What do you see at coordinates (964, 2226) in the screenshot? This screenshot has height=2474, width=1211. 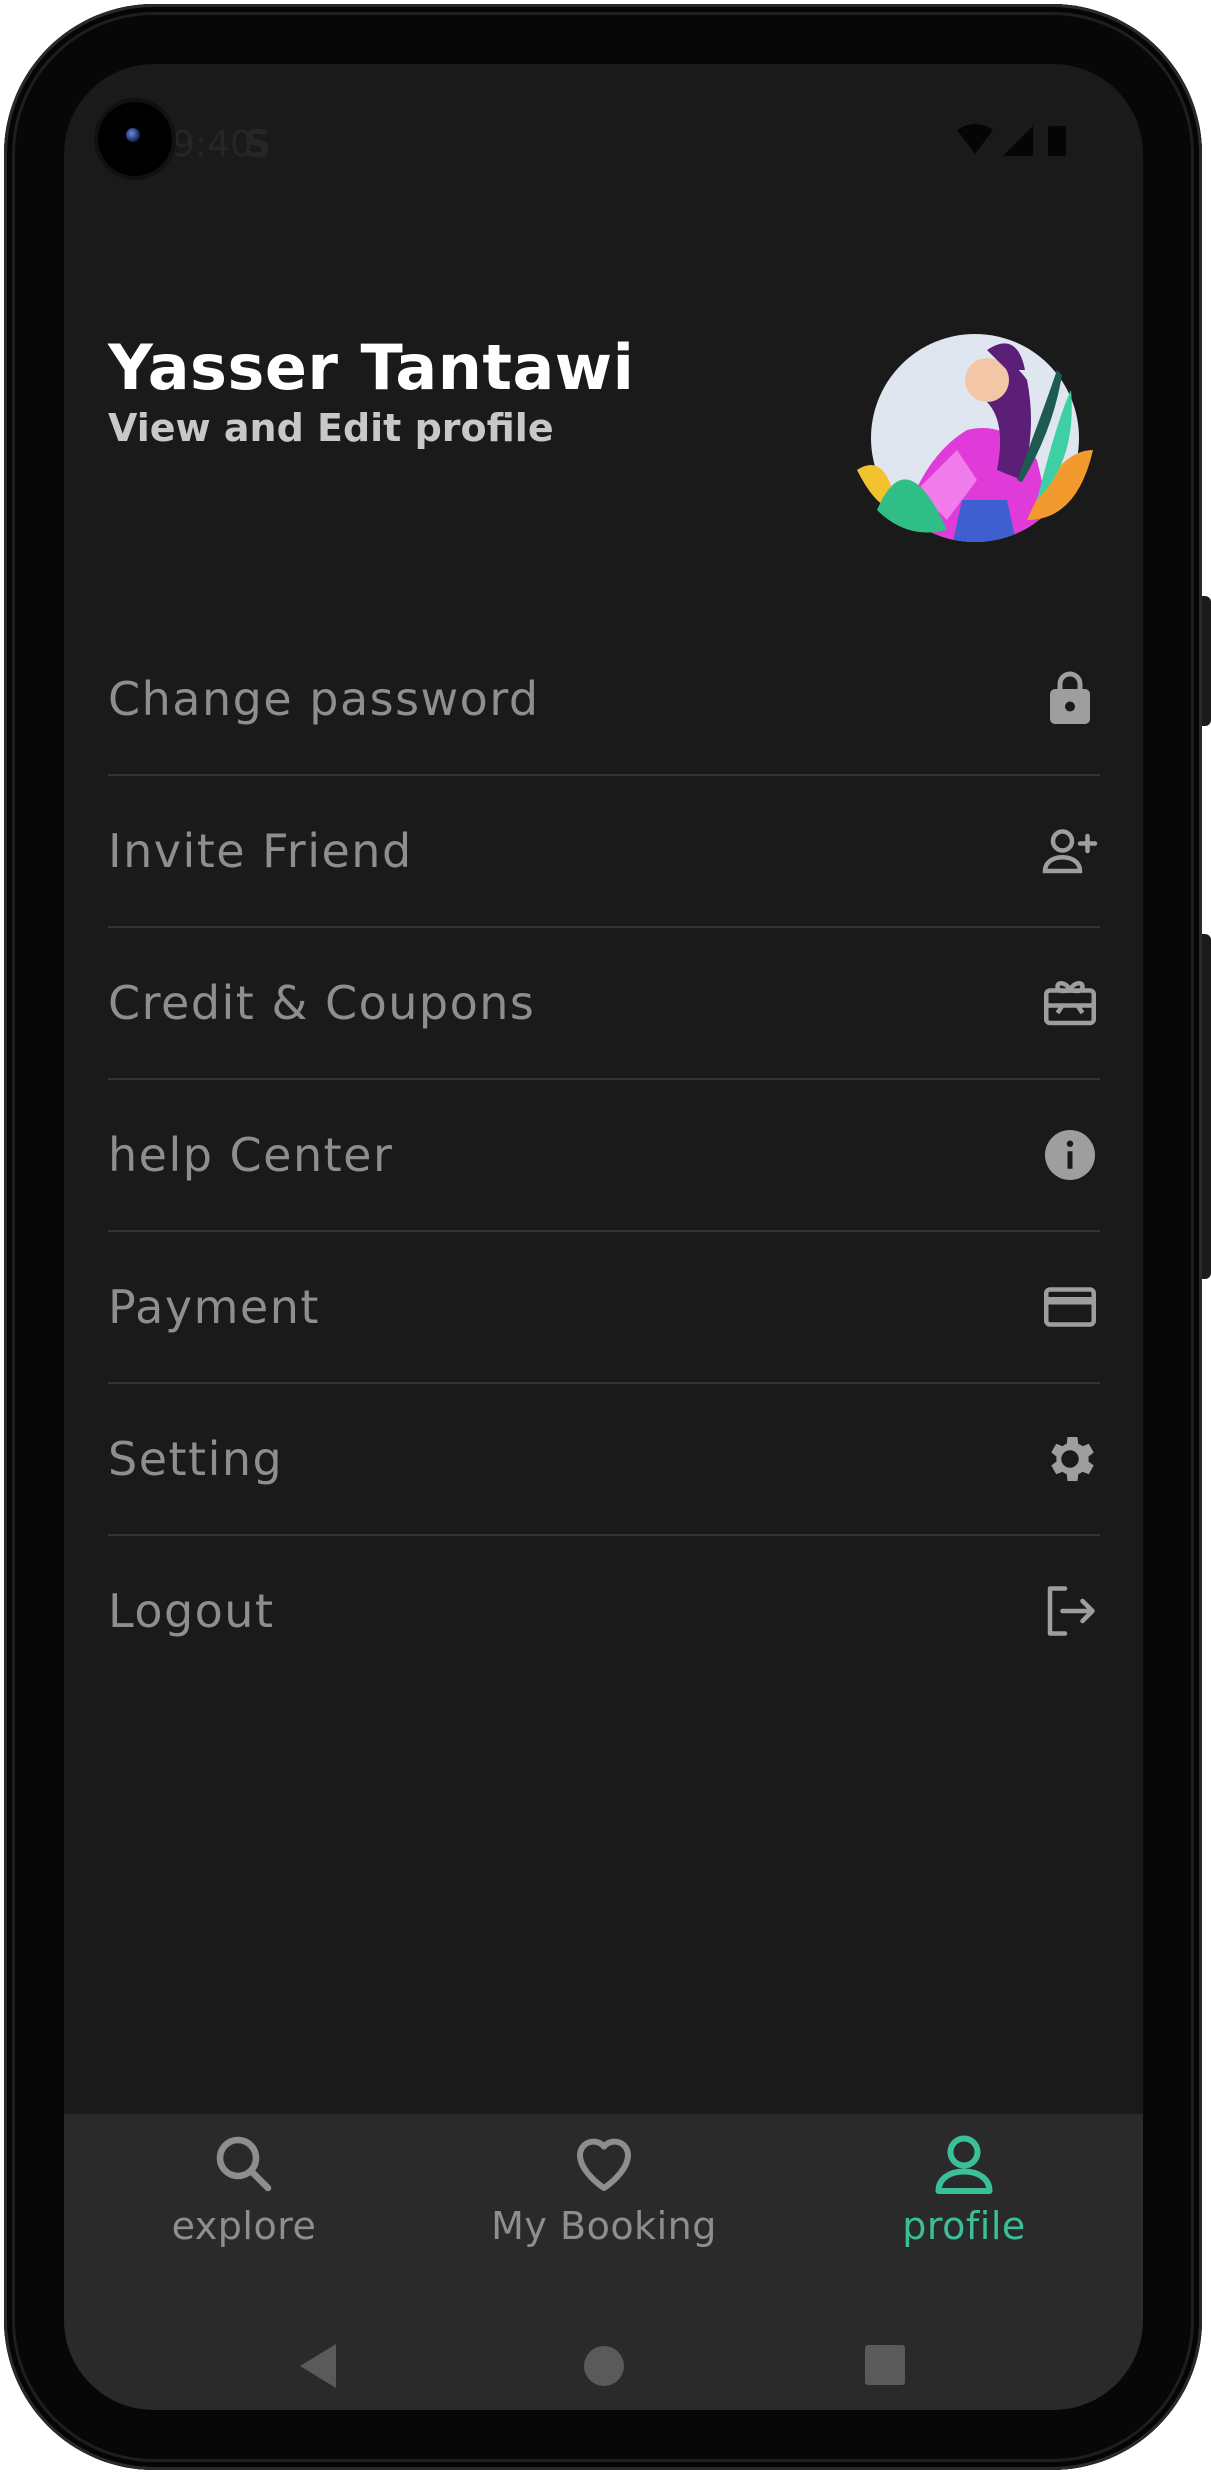 I see `nav-profile-label: profile` at bounding box center [964, 2226].